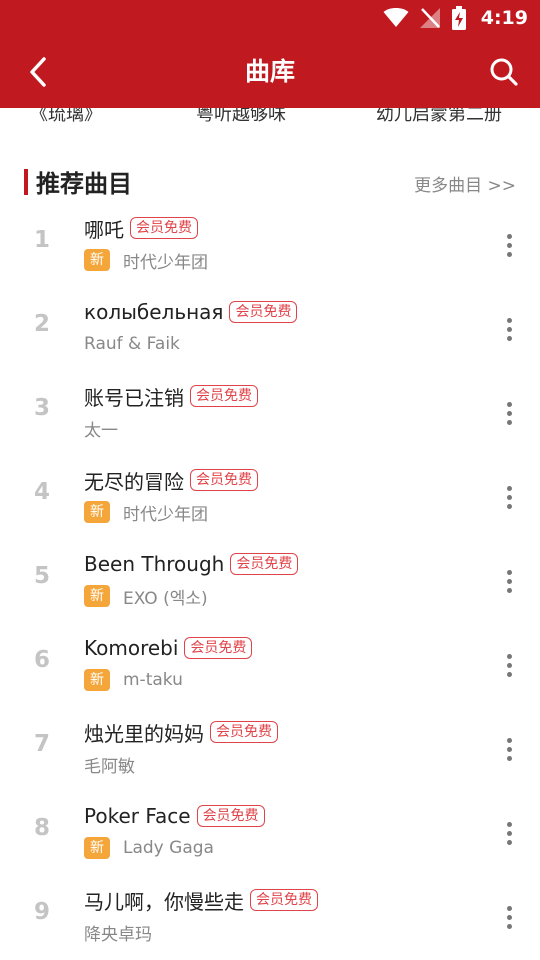 This screenshot has height=960, width=540. I want to click on section-accent-bar, so click(26, 182).